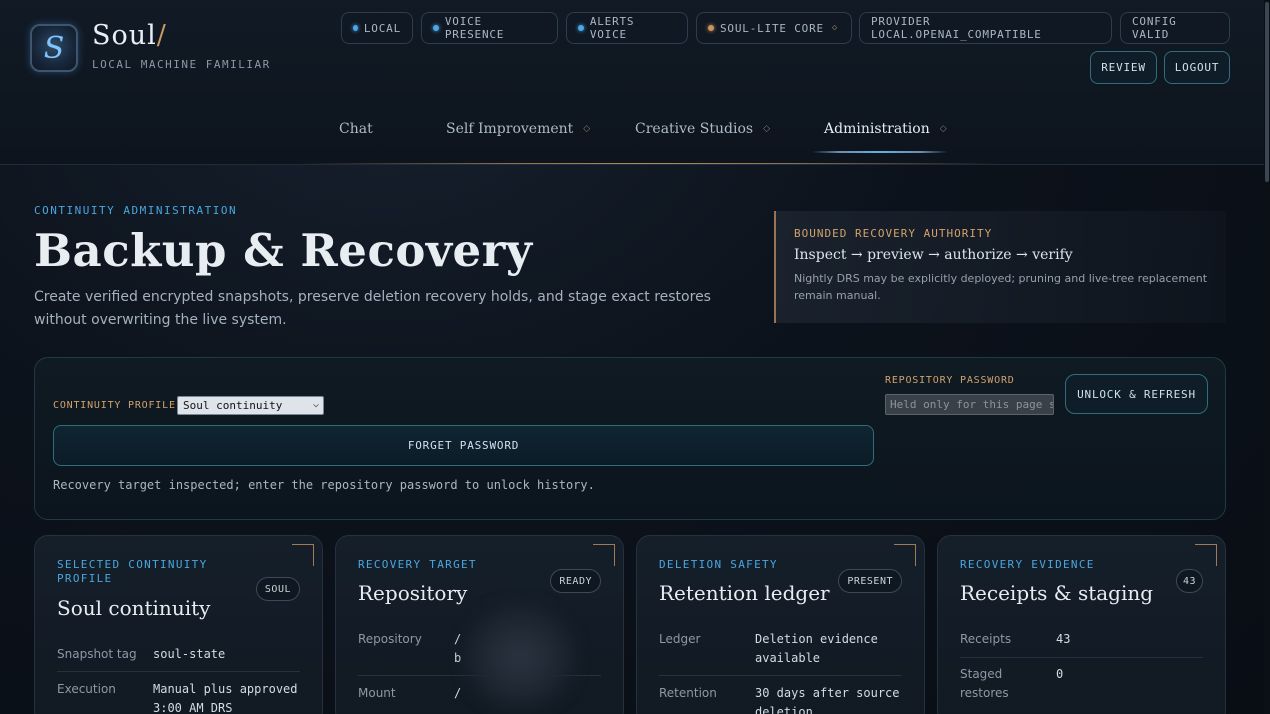 This screenshot has height=714, width=1270. What do you see at coordinates (744, 593) in the screenshot?
I see `card-title: Retention ledger` at bounding box center [744, 593].